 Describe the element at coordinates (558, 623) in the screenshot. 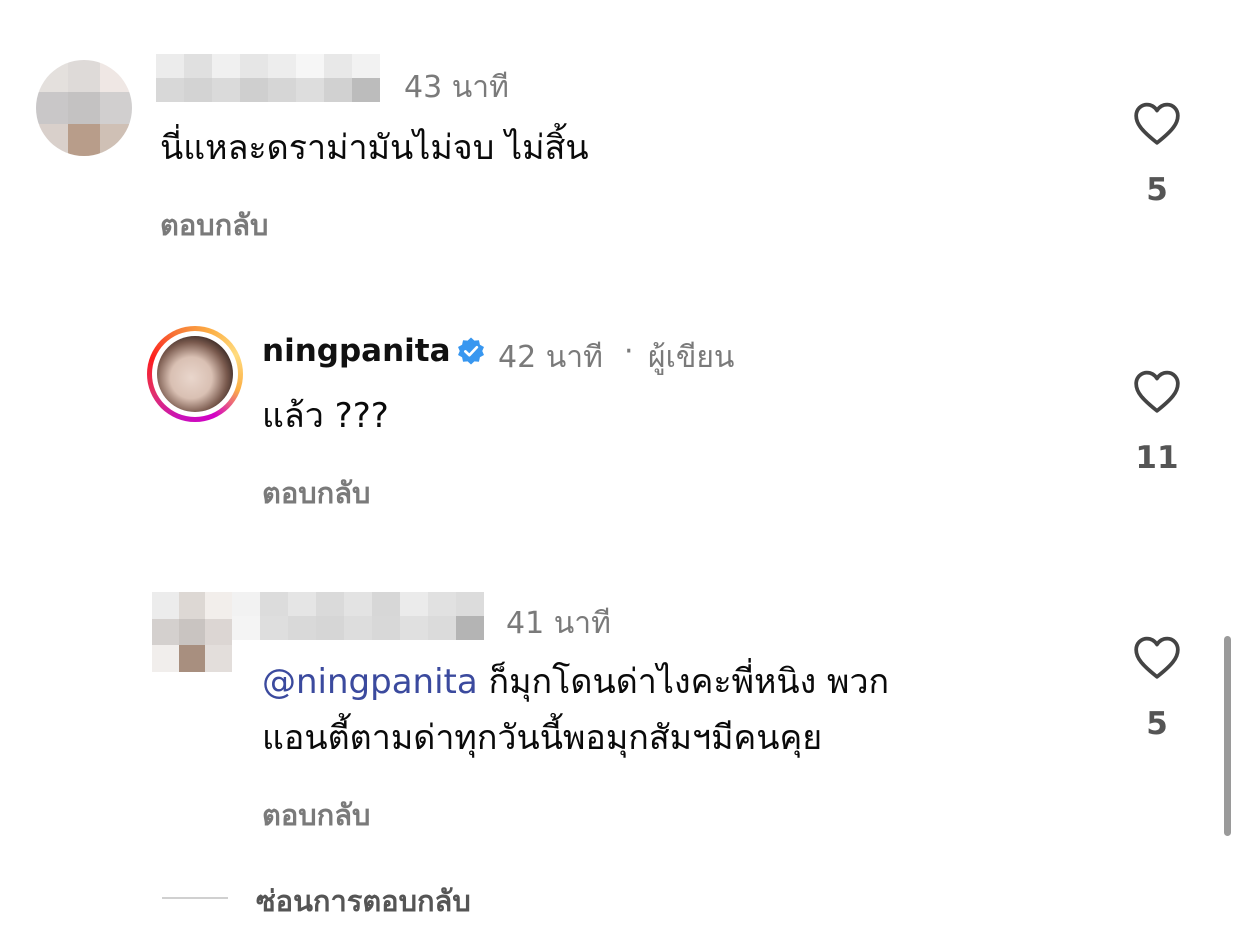

I see `comment-time: 41 นาที` at that location.